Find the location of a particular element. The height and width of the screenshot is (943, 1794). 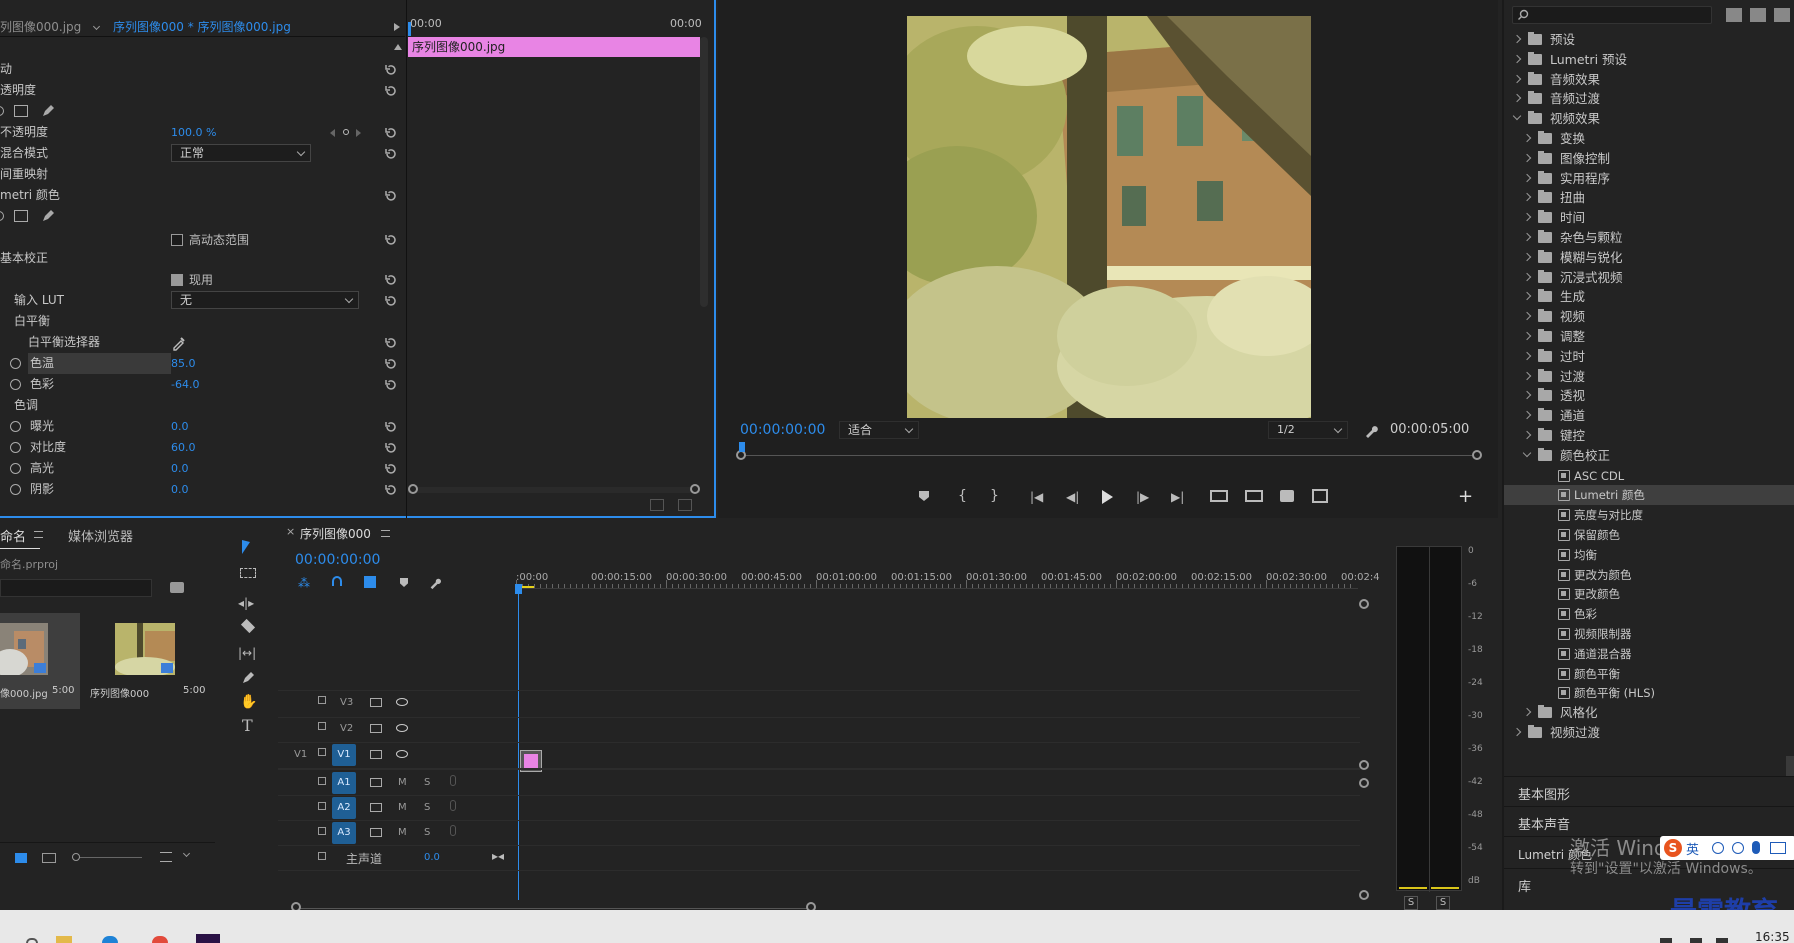

reset-icon is located at coordinates (391, 240).